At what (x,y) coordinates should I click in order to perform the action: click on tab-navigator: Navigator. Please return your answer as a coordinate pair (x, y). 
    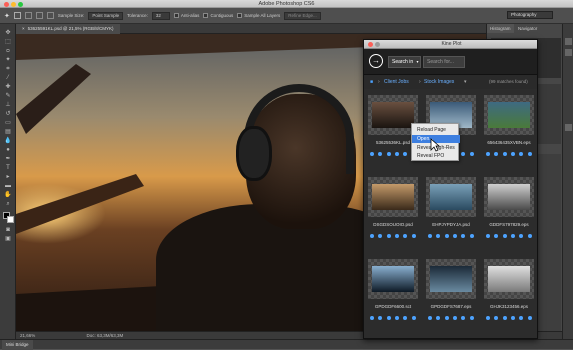
    Looking at the image, I should click on (527, 28).